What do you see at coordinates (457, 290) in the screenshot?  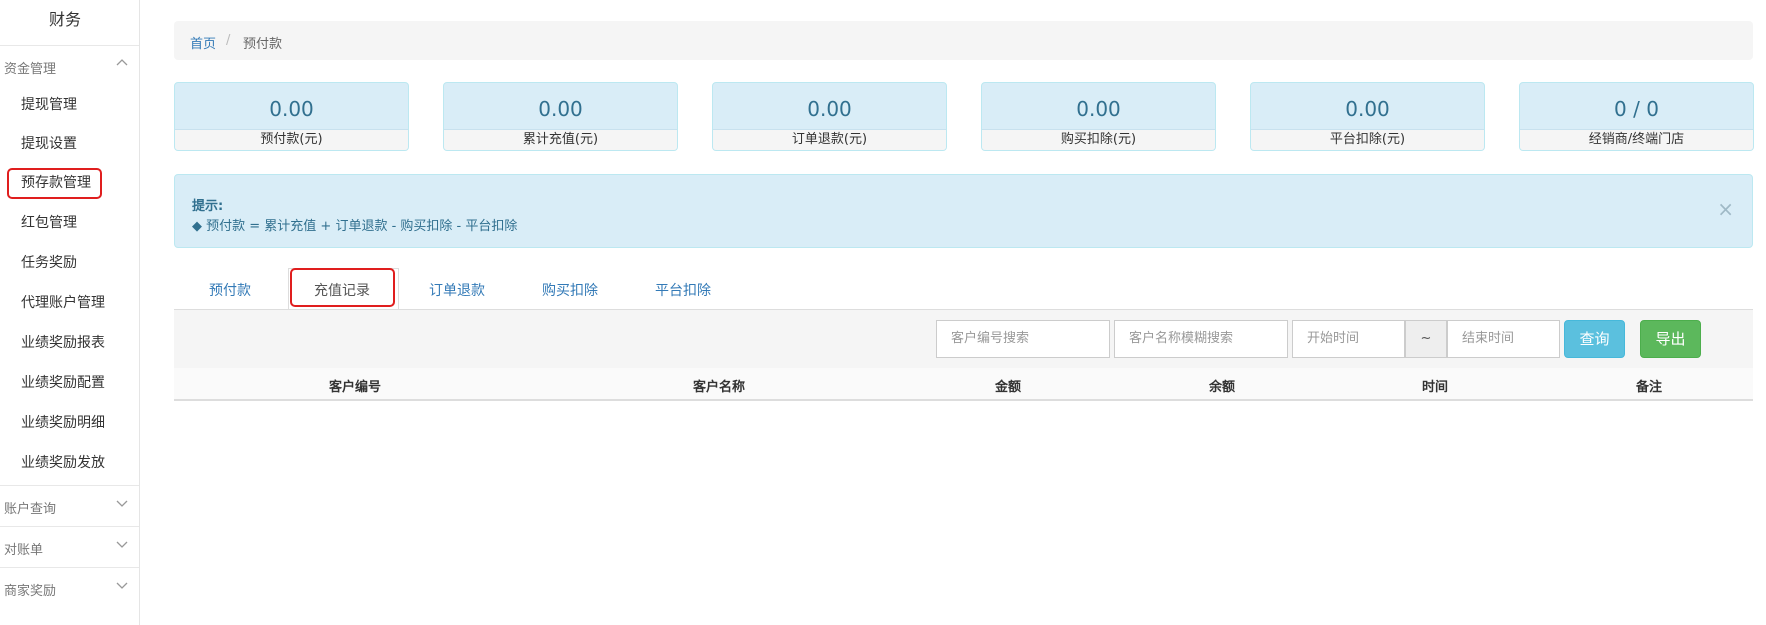 I see `tab-order-refund: 订单退款` at bounding box center [457, 290].